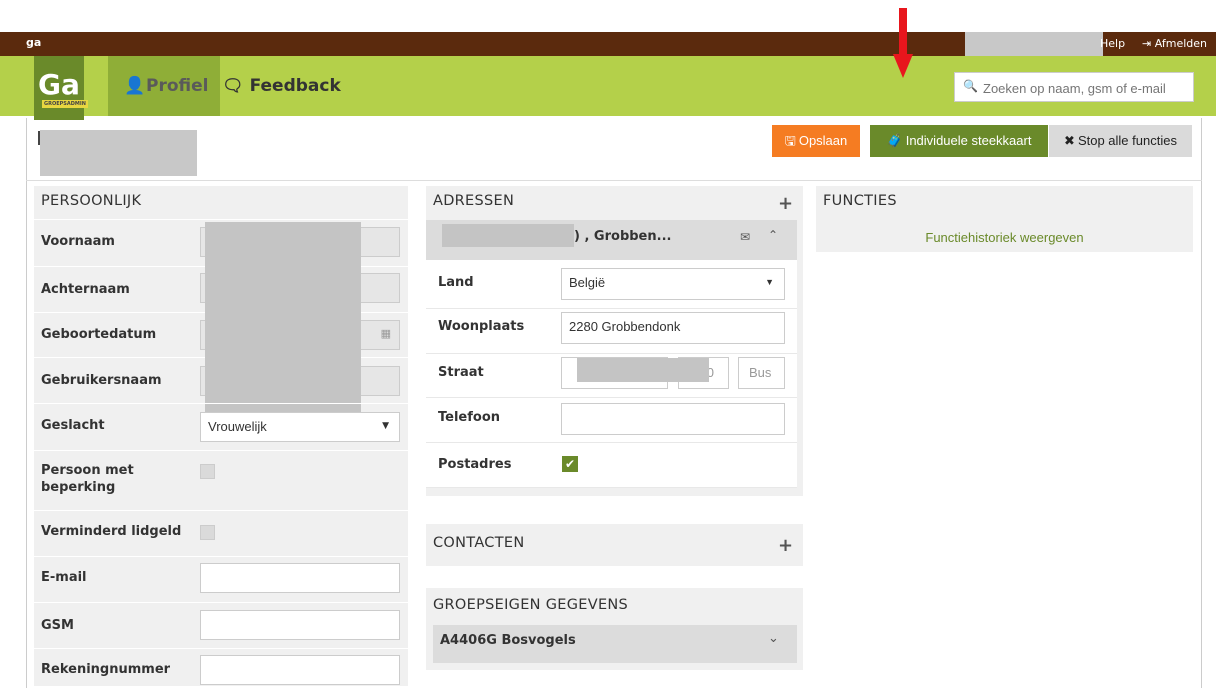  I want to click on search-input, so click(1086, 88).